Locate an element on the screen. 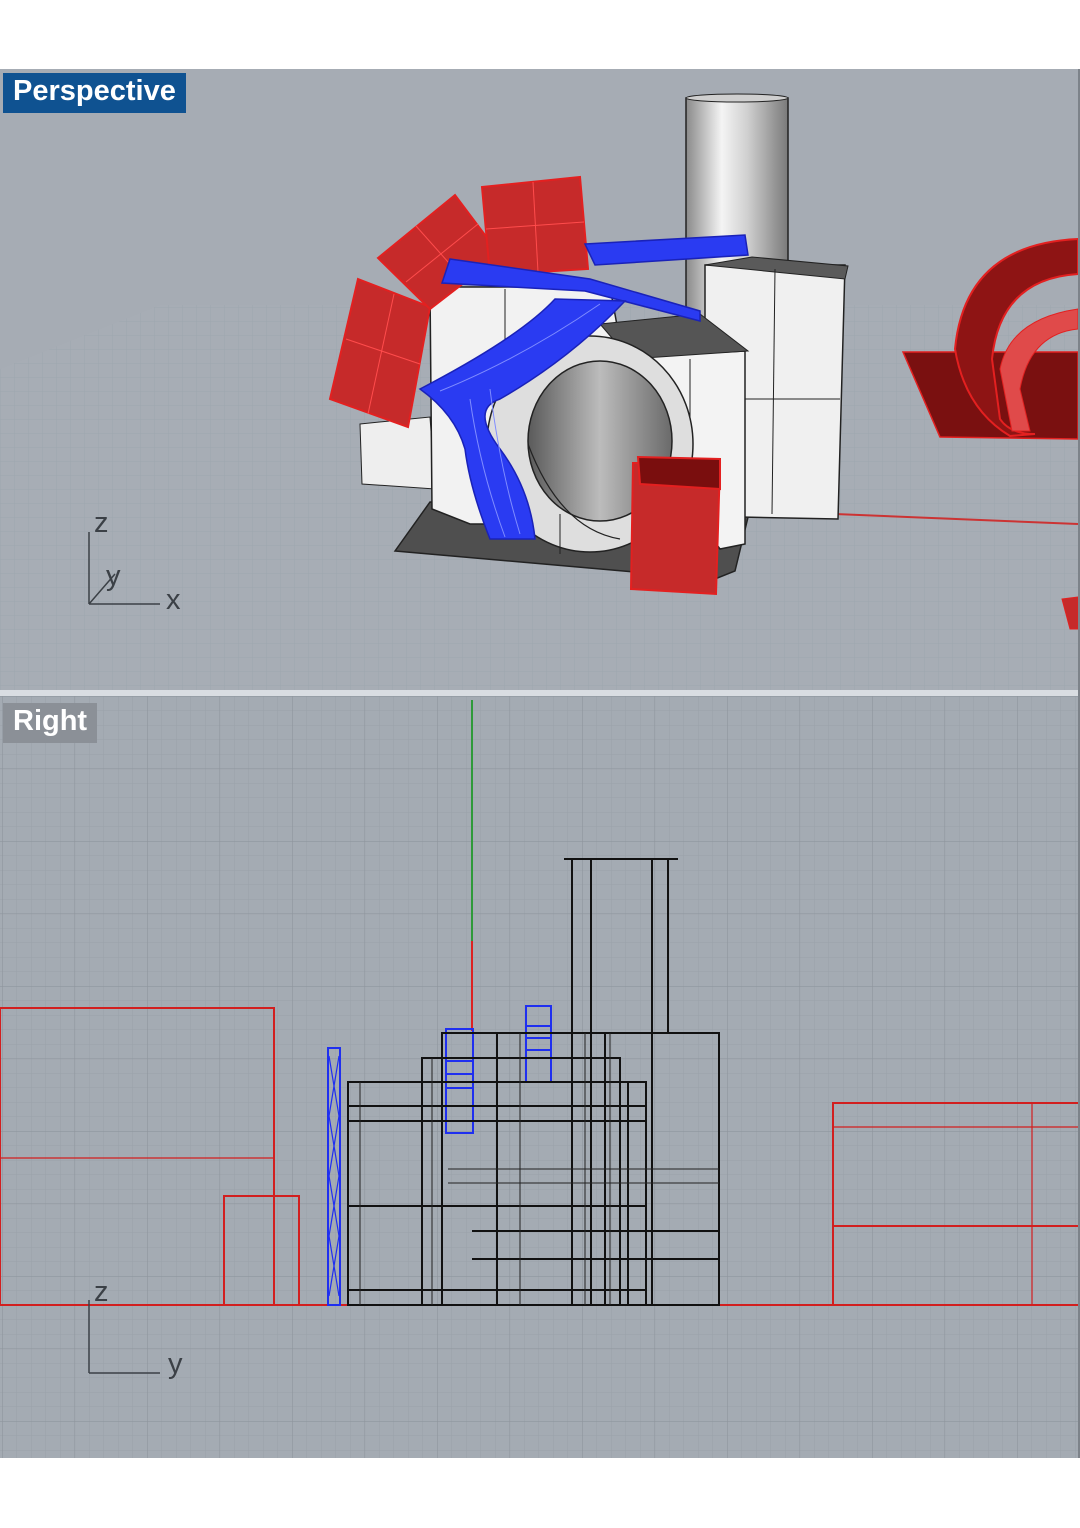 This screenshot has width=1080, height=1528. perspective-axis-y: y is located at coordinates (113, 576).